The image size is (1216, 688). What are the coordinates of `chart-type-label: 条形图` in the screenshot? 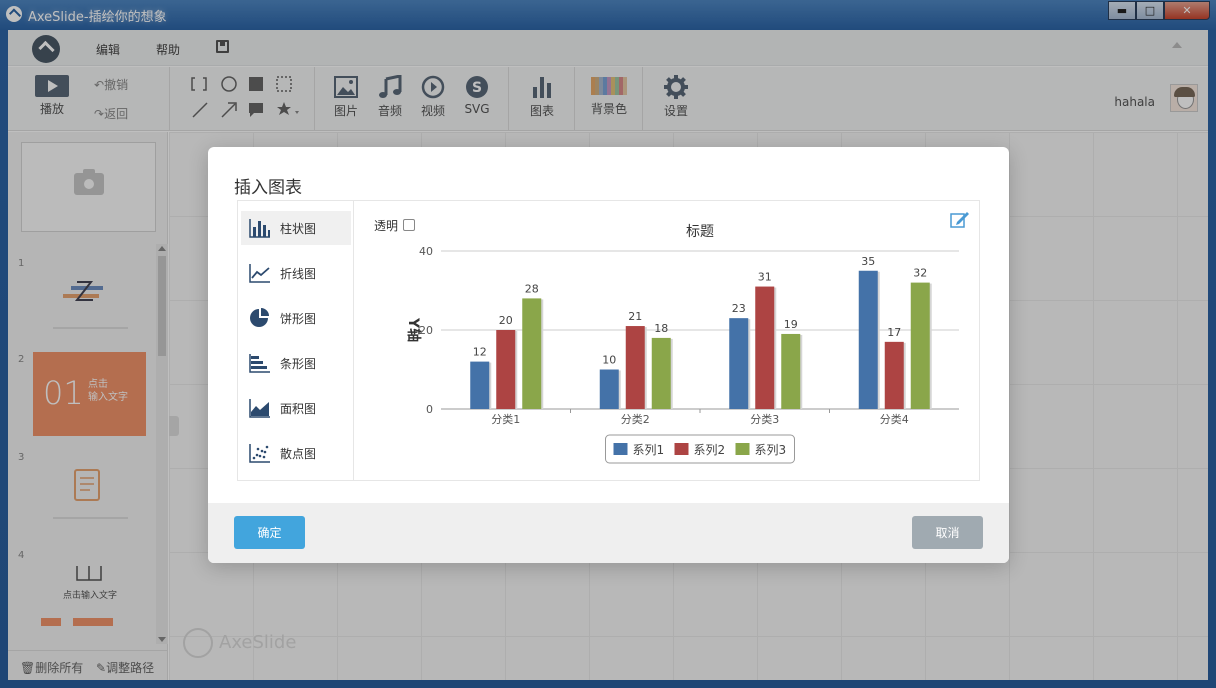 It's located at (298, 363).